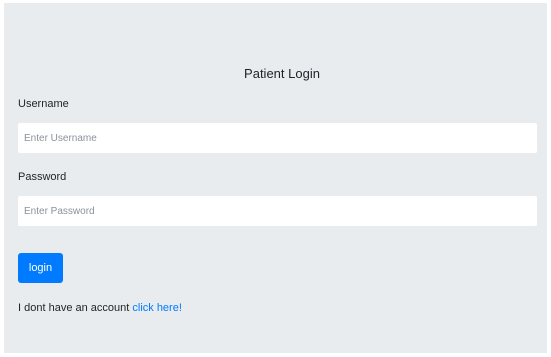 The height and width of the screenshot is (357, 551). I want to click on page-title: Patient Login, so click(282, 73).